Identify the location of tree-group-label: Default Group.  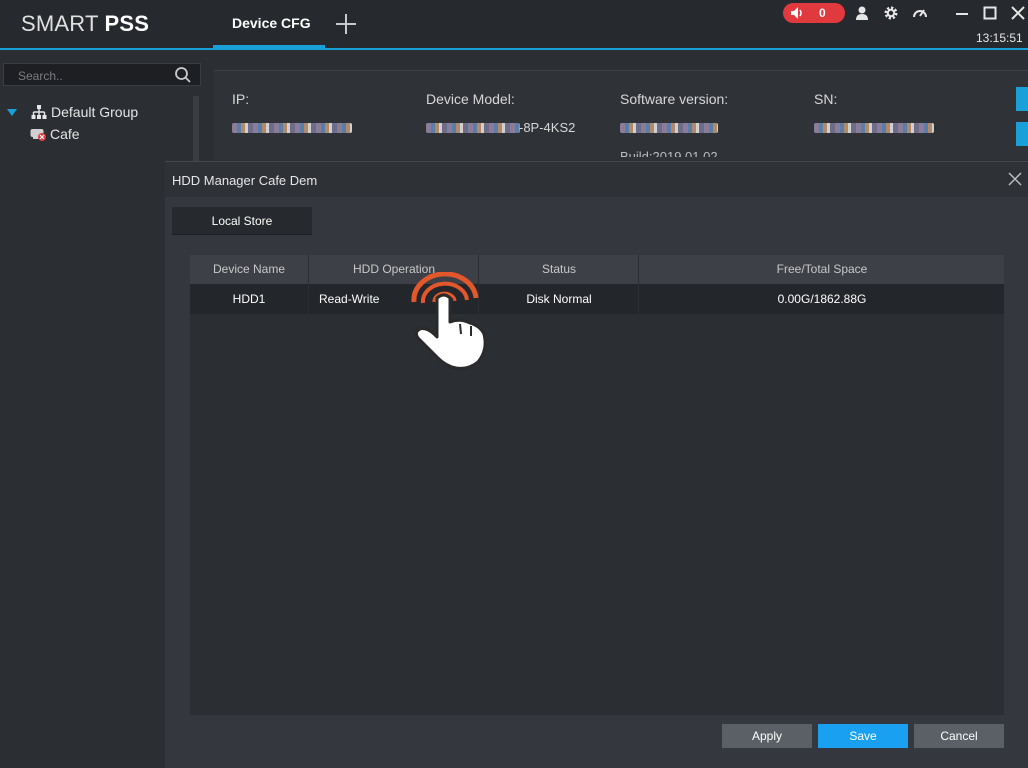
(95, 112).